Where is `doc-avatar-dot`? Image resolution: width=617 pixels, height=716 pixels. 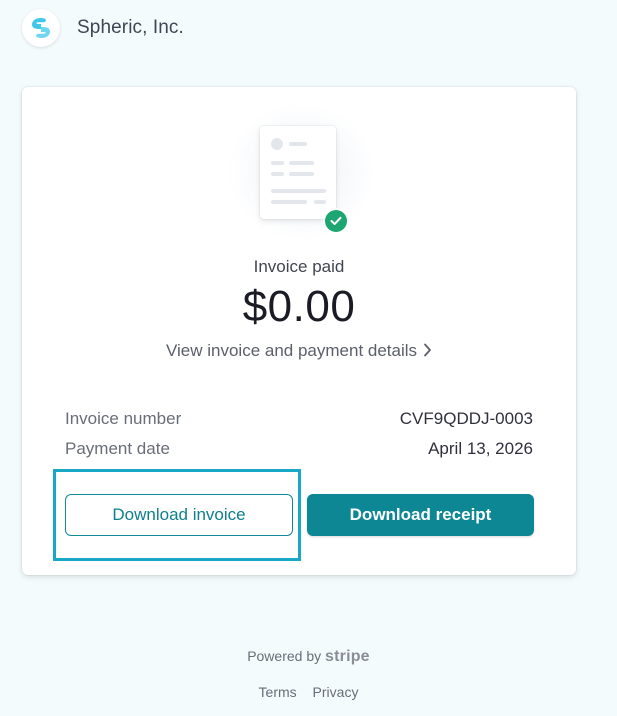
doc-avatar-dot is located at coordinates (277, 144).